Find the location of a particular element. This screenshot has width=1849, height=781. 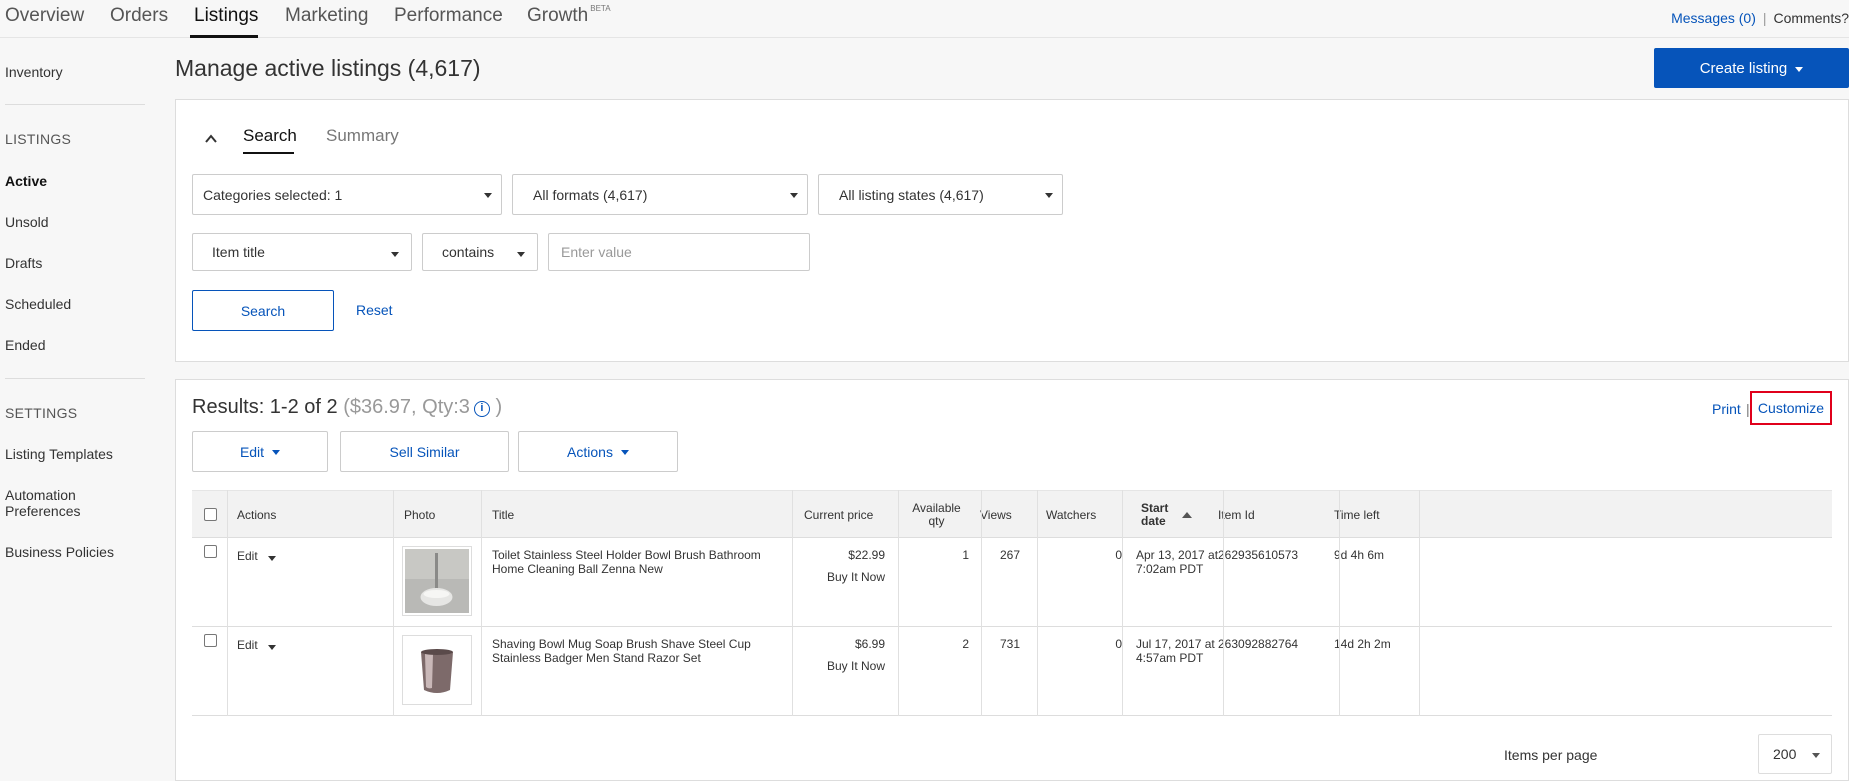

search-button: Search is located at coordinates (263, 310).